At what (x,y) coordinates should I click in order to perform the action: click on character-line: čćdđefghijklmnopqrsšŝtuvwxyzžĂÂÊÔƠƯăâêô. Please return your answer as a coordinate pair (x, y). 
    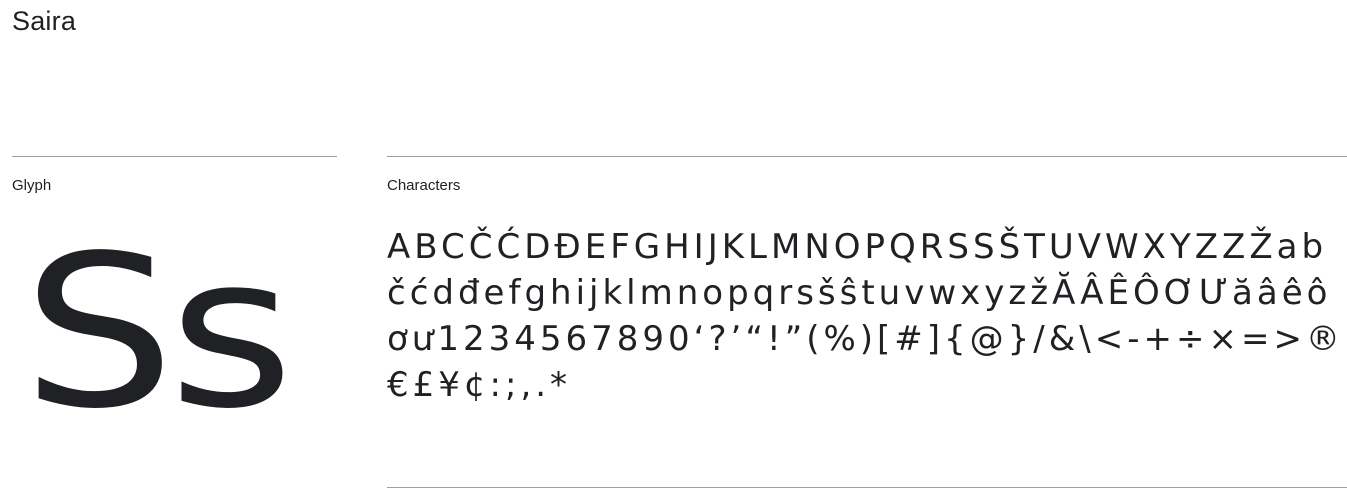
    Looking at the image, I should click on (859, 293).